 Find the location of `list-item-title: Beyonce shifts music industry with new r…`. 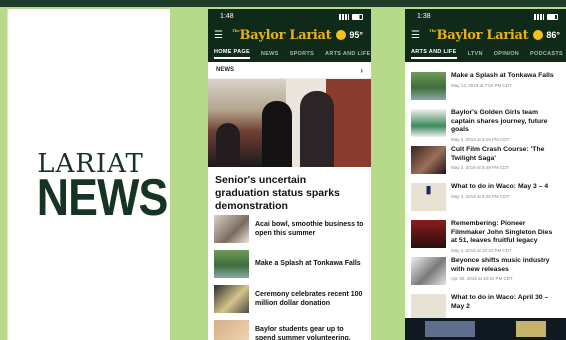

list-item-title: Beyonce shifts music industry with new r… is located at coordinates (500, 265).